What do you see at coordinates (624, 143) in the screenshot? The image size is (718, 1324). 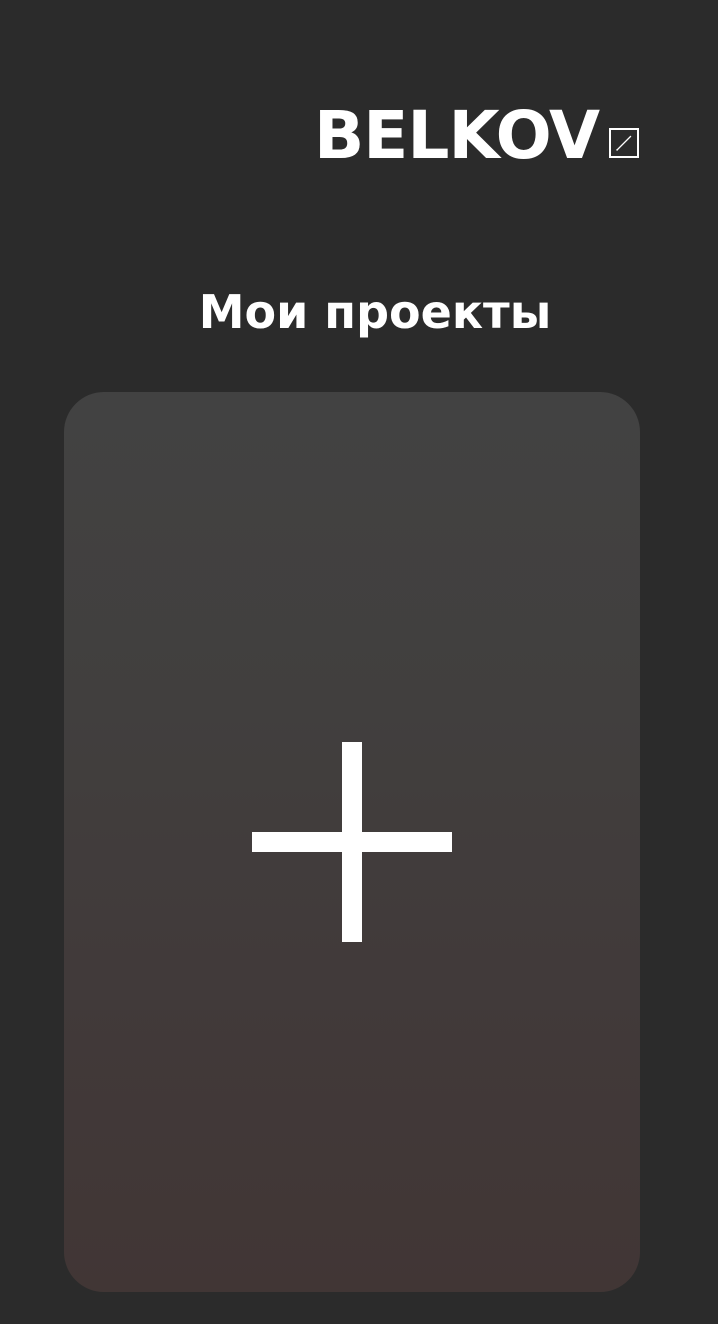 I see `edit-square-icon` at bounding box center [624, 143].